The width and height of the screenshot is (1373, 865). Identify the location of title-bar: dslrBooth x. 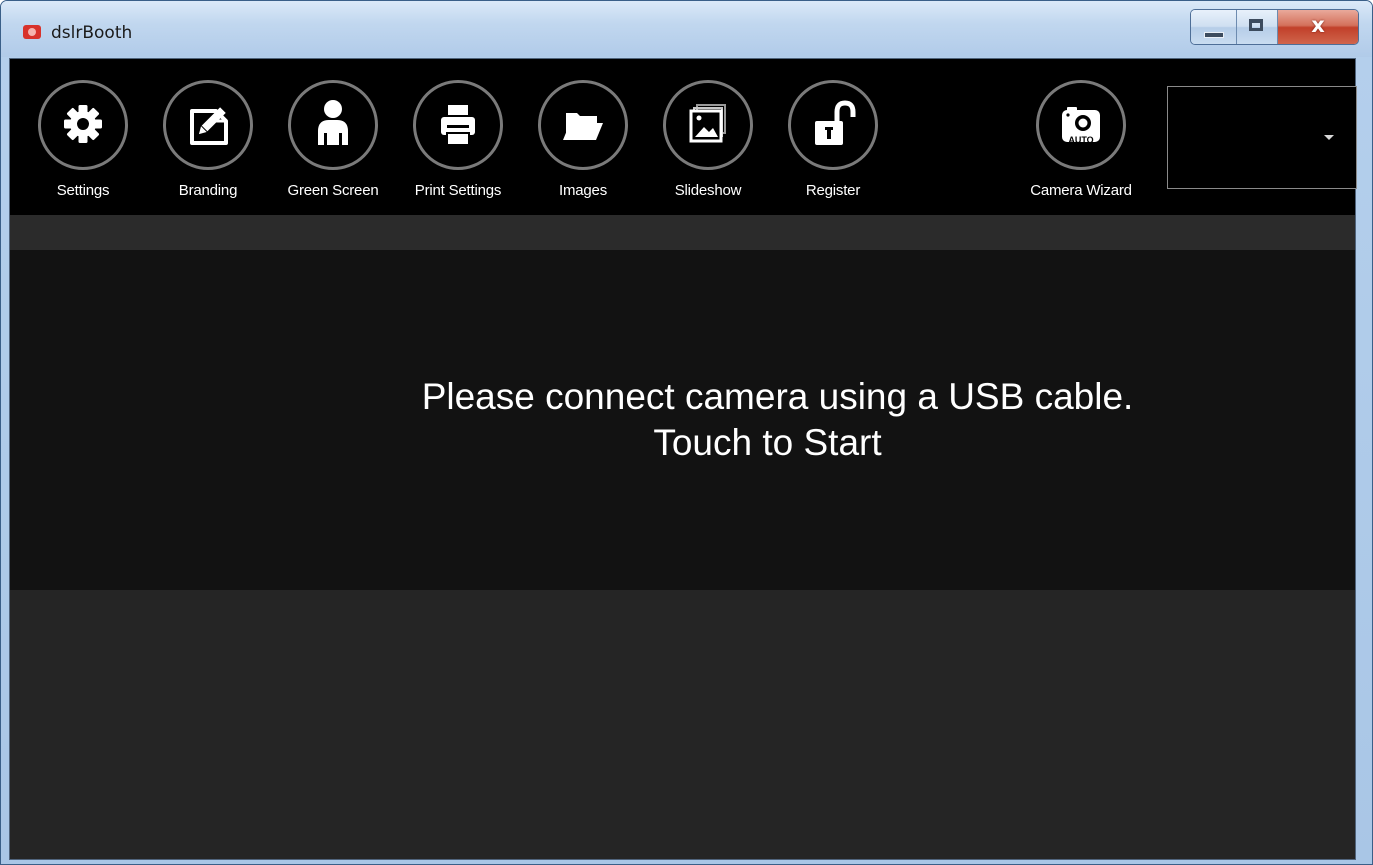
(686, 29).